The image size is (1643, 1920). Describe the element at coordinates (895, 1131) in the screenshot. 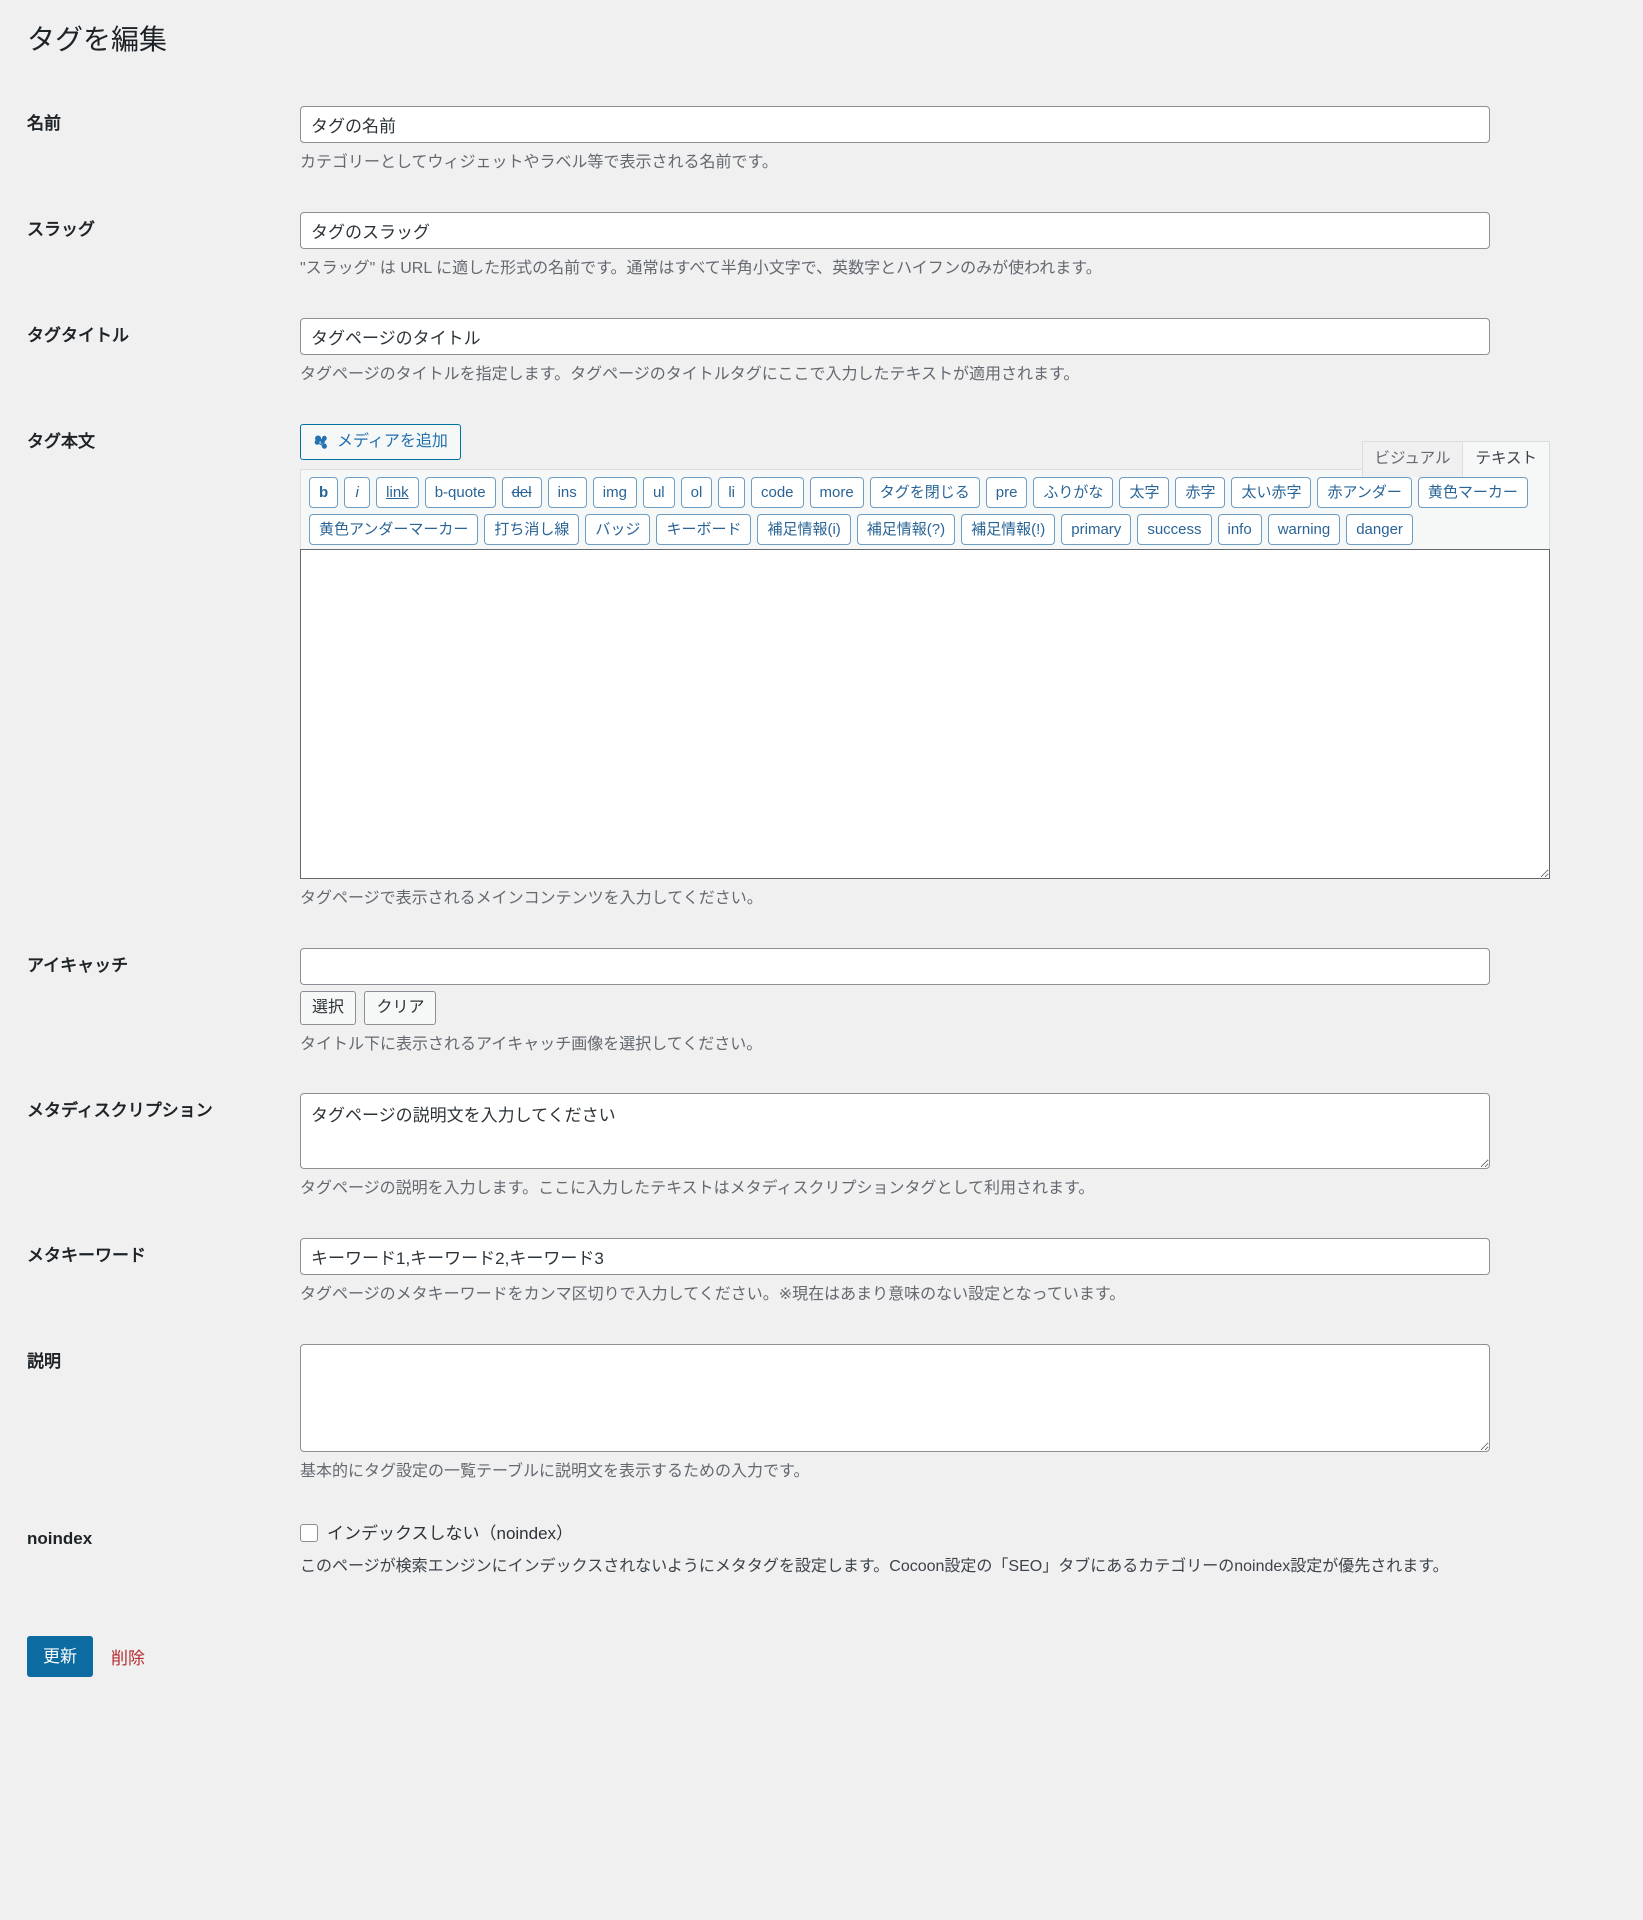

I see `meta-description-textarea` at that location.